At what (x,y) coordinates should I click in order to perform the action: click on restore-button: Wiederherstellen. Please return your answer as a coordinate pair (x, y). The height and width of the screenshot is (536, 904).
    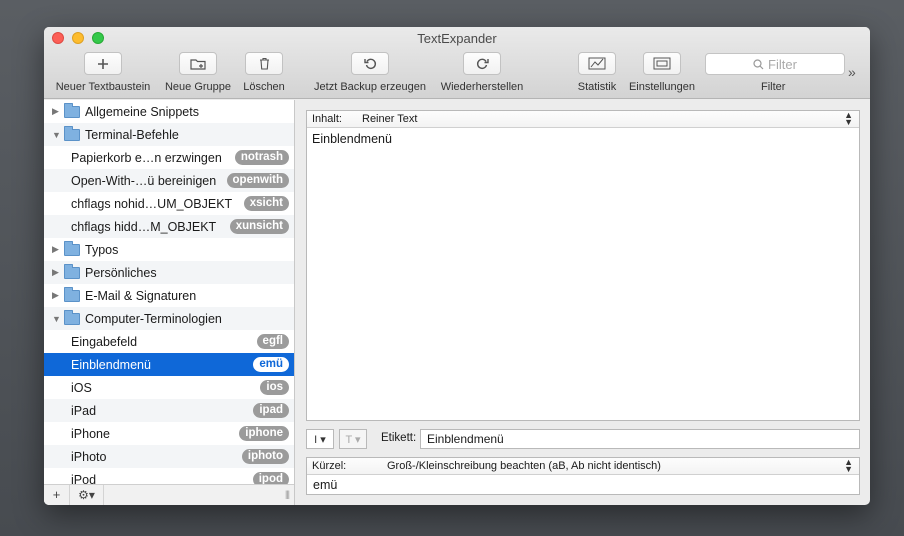
    Looking at the image, I should click on (482, 72).